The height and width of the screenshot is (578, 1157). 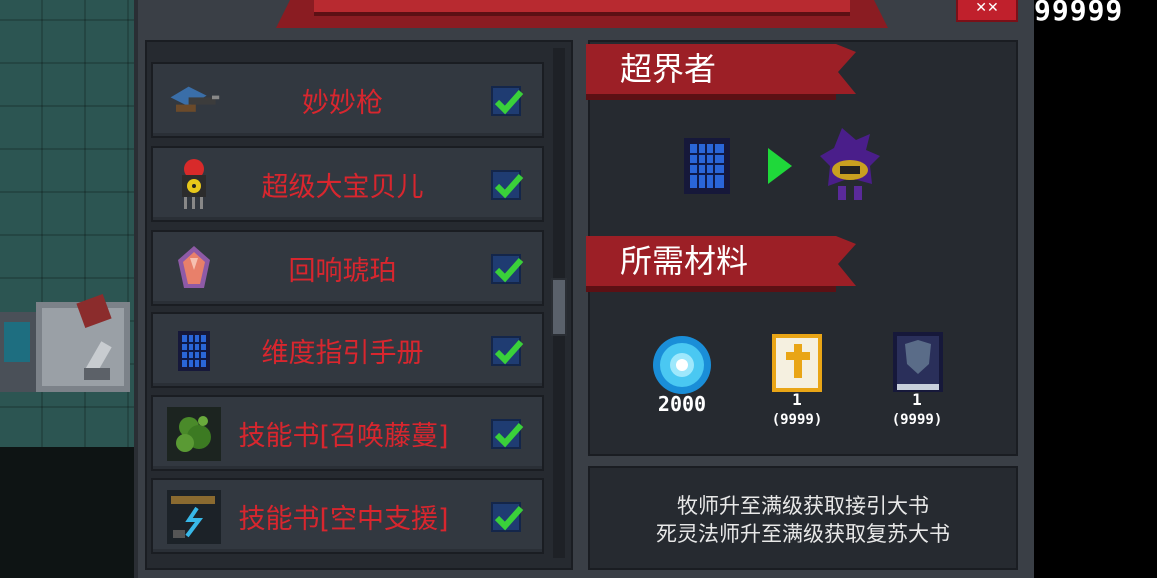 I want to click on close-button: ✕✕, so click(x=987, y=11).